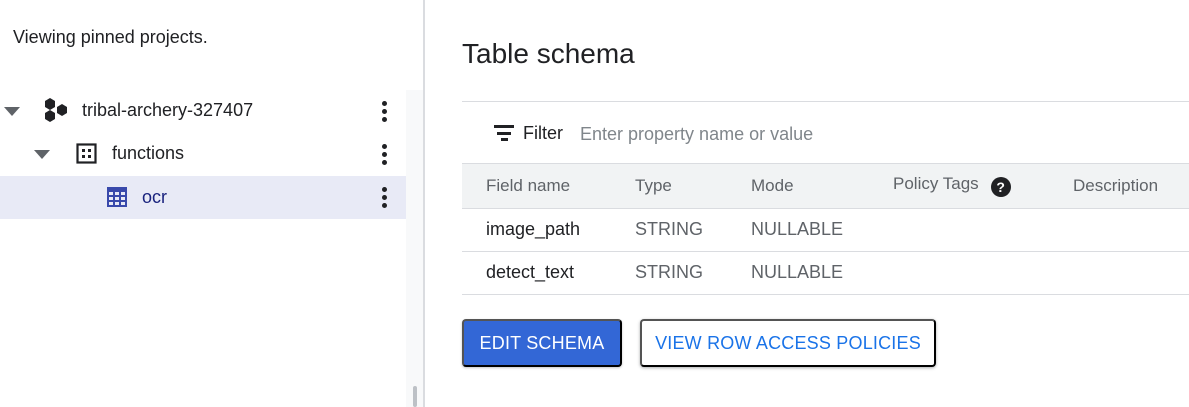 The height and width of the screenshot is (407, 1189). I want to click on dataset-icon, so click(86, 153).